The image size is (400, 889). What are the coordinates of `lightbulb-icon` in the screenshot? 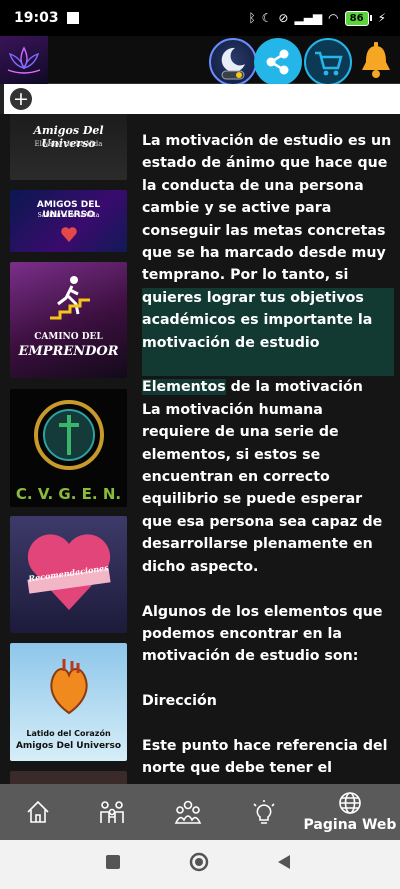 It's located at (264, 812).